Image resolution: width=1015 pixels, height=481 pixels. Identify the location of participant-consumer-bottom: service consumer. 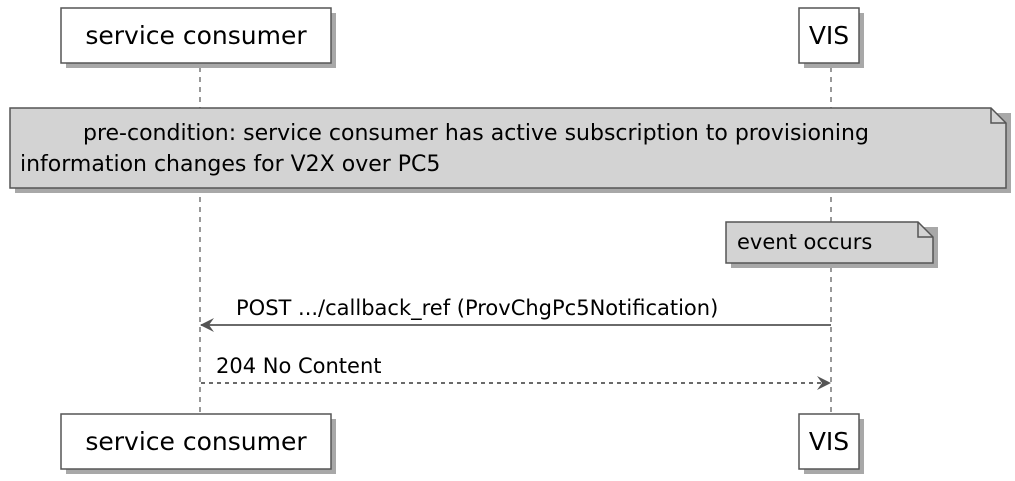
(198, 443).